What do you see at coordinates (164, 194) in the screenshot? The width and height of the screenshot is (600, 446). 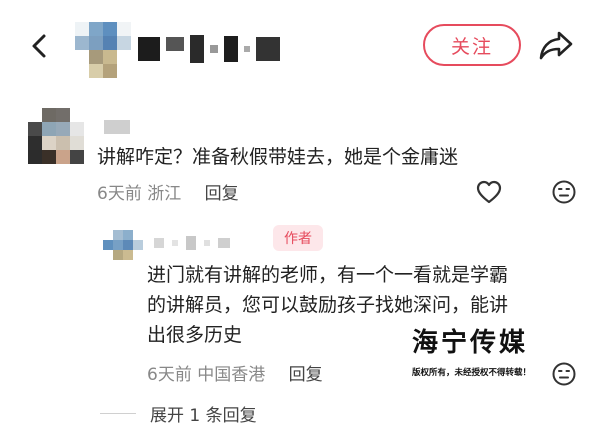 I see `comment-location: 浙江` at bounding box center [164, 194].